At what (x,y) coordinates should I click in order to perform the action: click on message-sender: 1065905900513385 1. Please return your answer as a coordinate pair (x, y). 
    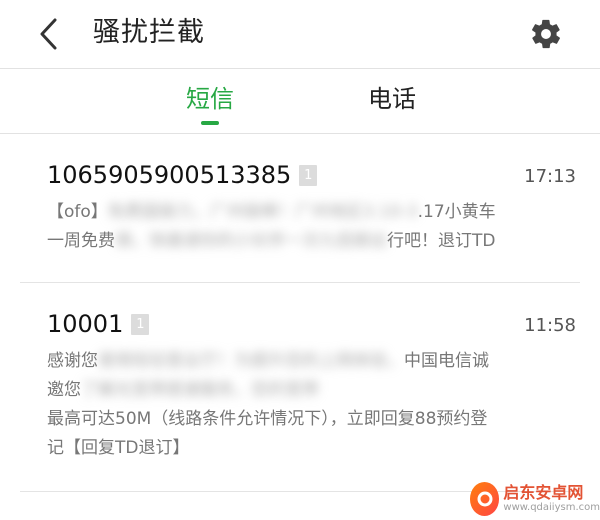
    Looking at the image, I should click on (182, 175).